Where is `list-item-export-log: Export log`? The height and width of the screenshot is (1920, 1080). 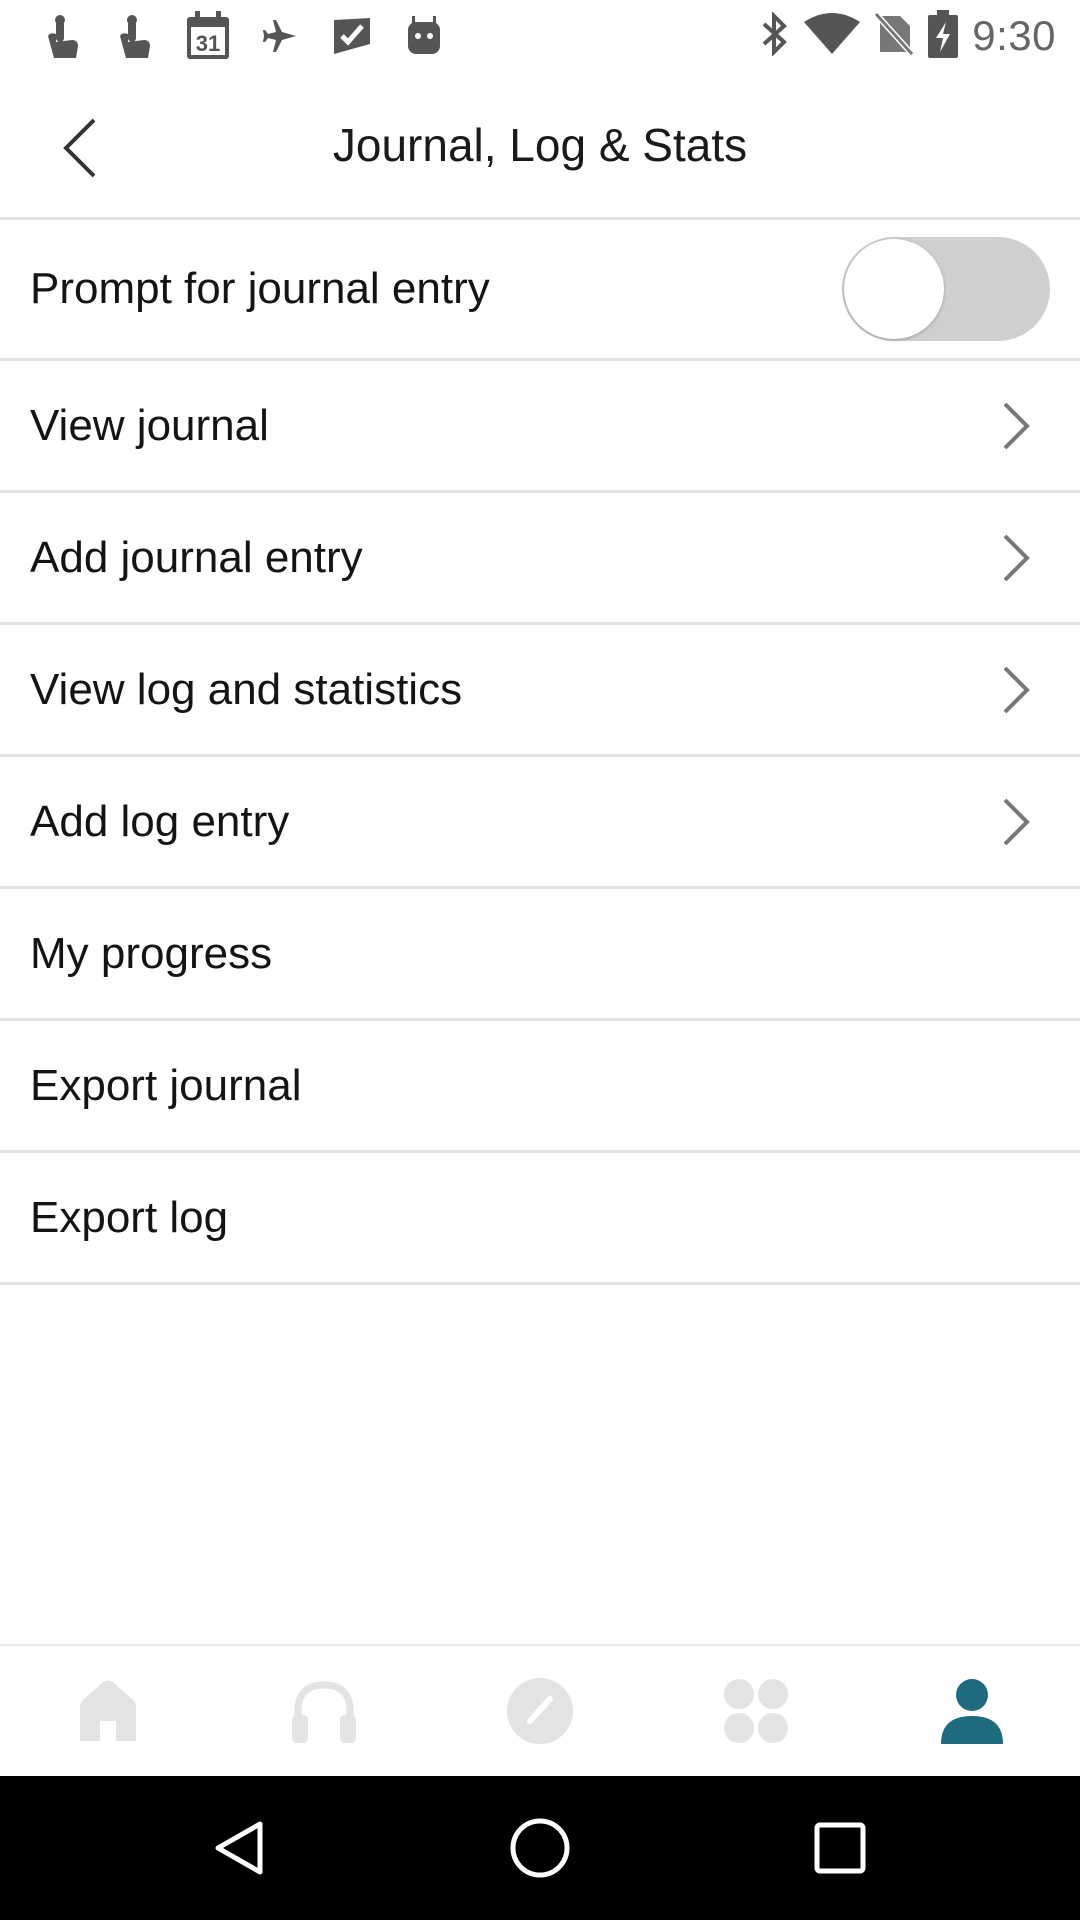 list-item-export-log: Export log is located at coordinates (540, 1219).